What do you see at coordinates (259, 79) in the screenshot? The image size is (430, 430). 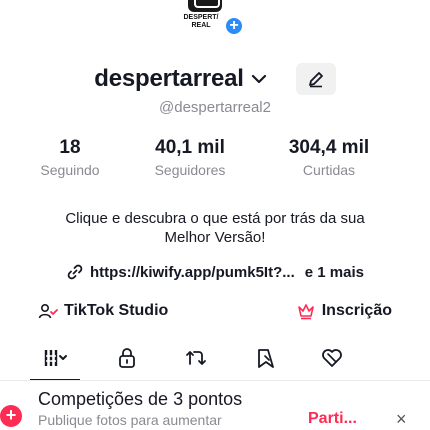 I see `chevron-down-icon` at bounding box center [259, 79].